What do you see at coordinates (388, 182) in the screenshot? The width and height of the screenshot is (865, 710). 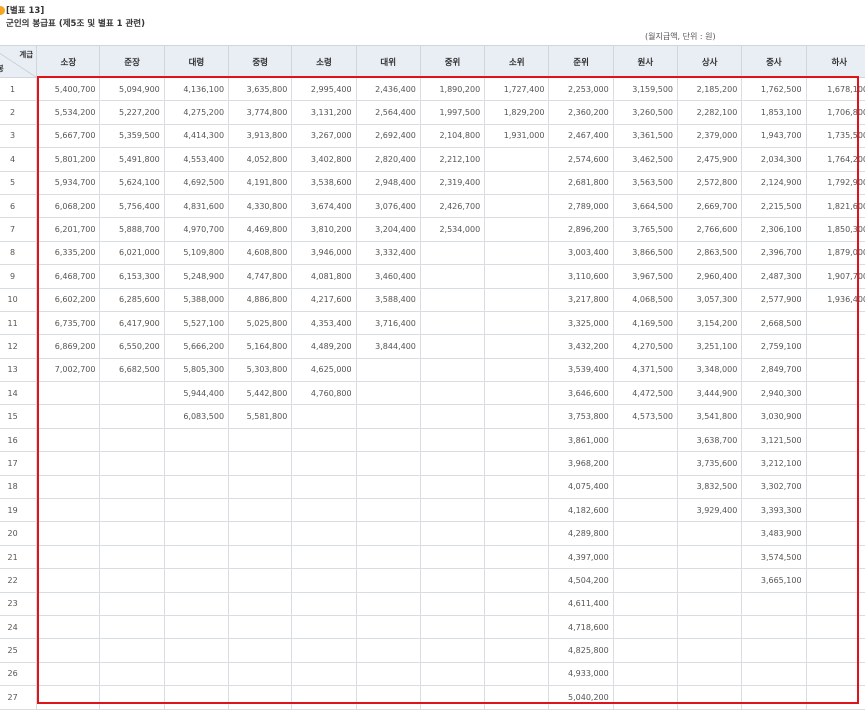 I see `pay-cell: 2,948,400` at bounding box center [388, 182].